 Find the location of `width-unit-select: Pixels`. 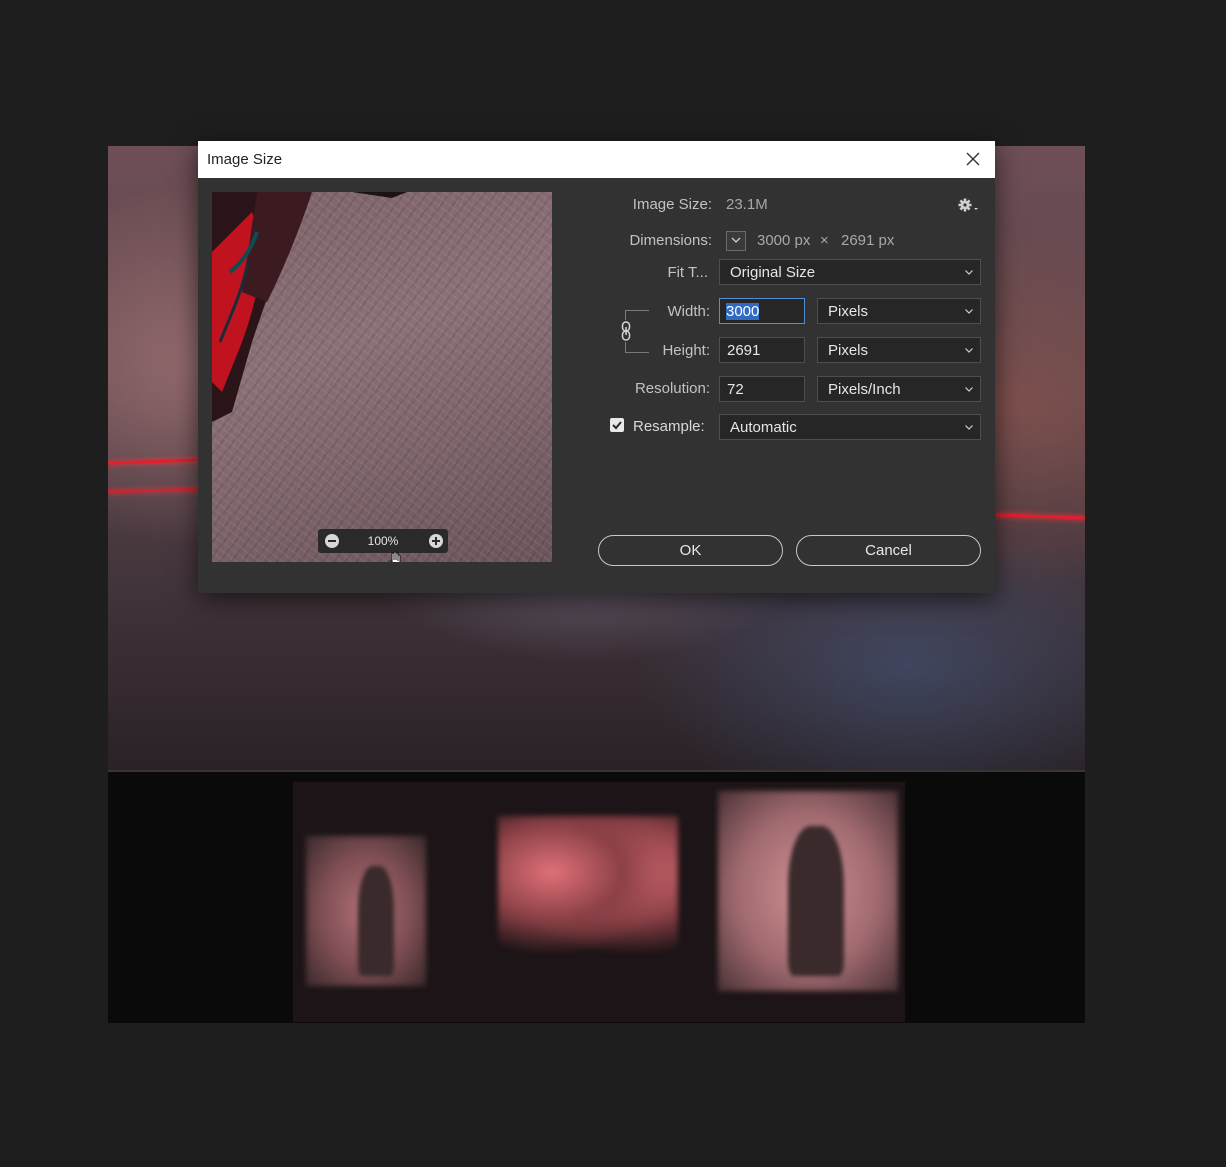

width-unit-select: Pixels is located at coordinates (899, 311).